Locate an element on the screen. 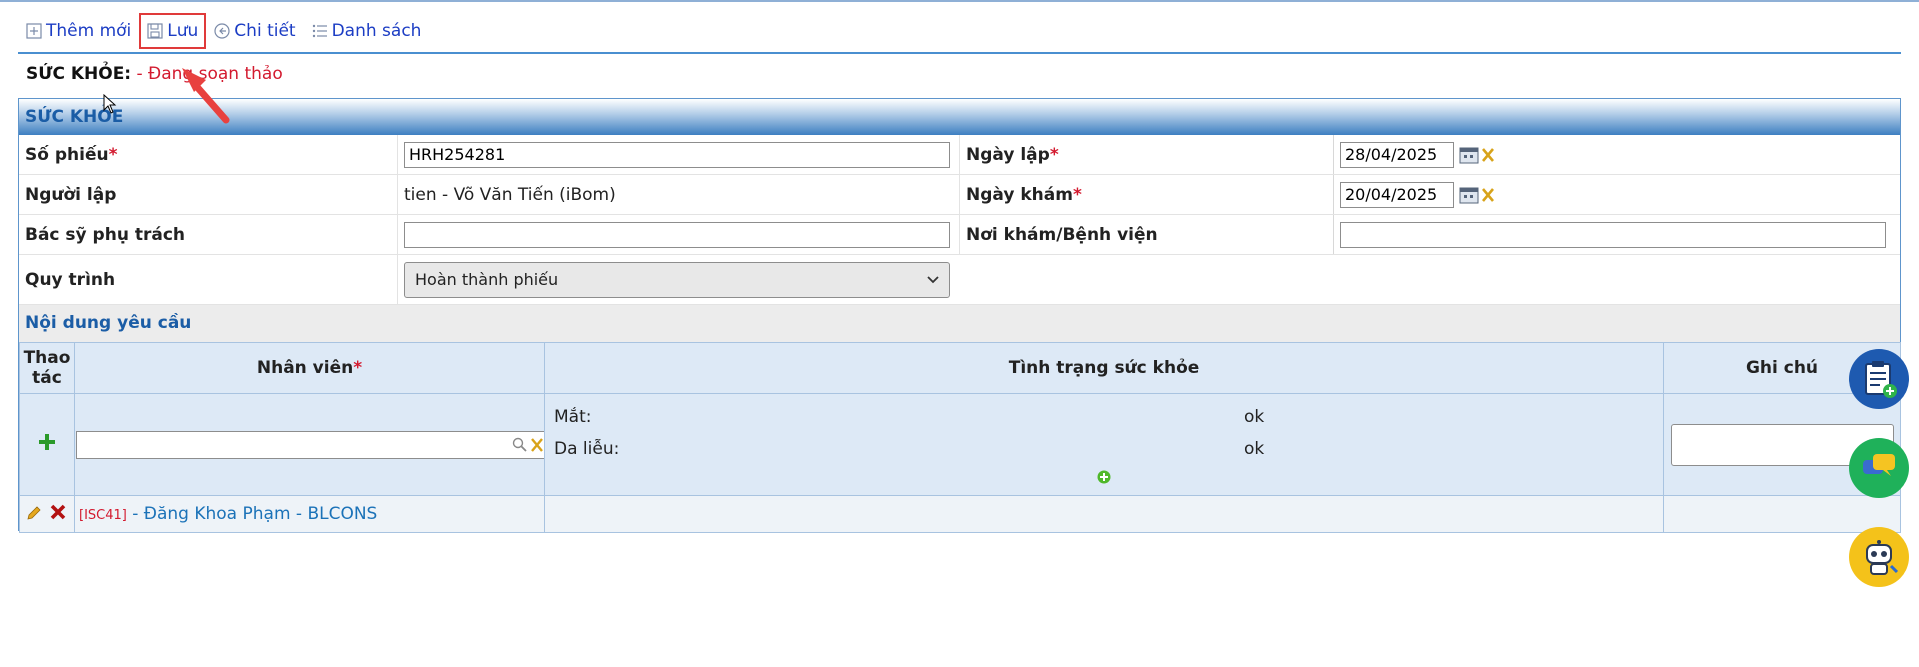 The width and height of the screenshot is (1919, 667). form-row-3: Bác sỹ phụ trách Nơi khám/Bệnh viện is located at coordinates (959, 235).